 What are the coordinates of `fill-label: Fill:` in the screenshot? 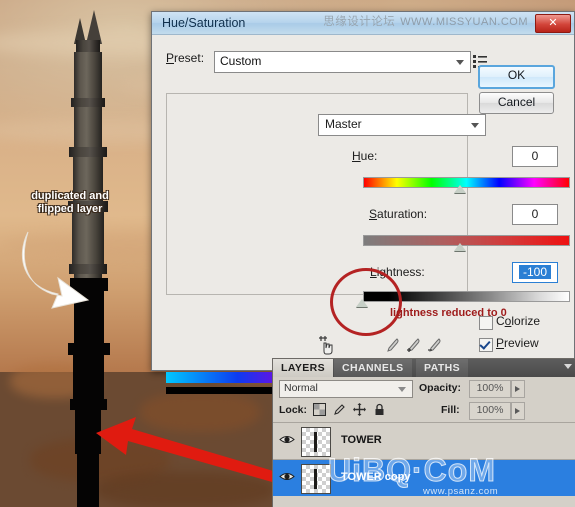 It's located at (450, 410).